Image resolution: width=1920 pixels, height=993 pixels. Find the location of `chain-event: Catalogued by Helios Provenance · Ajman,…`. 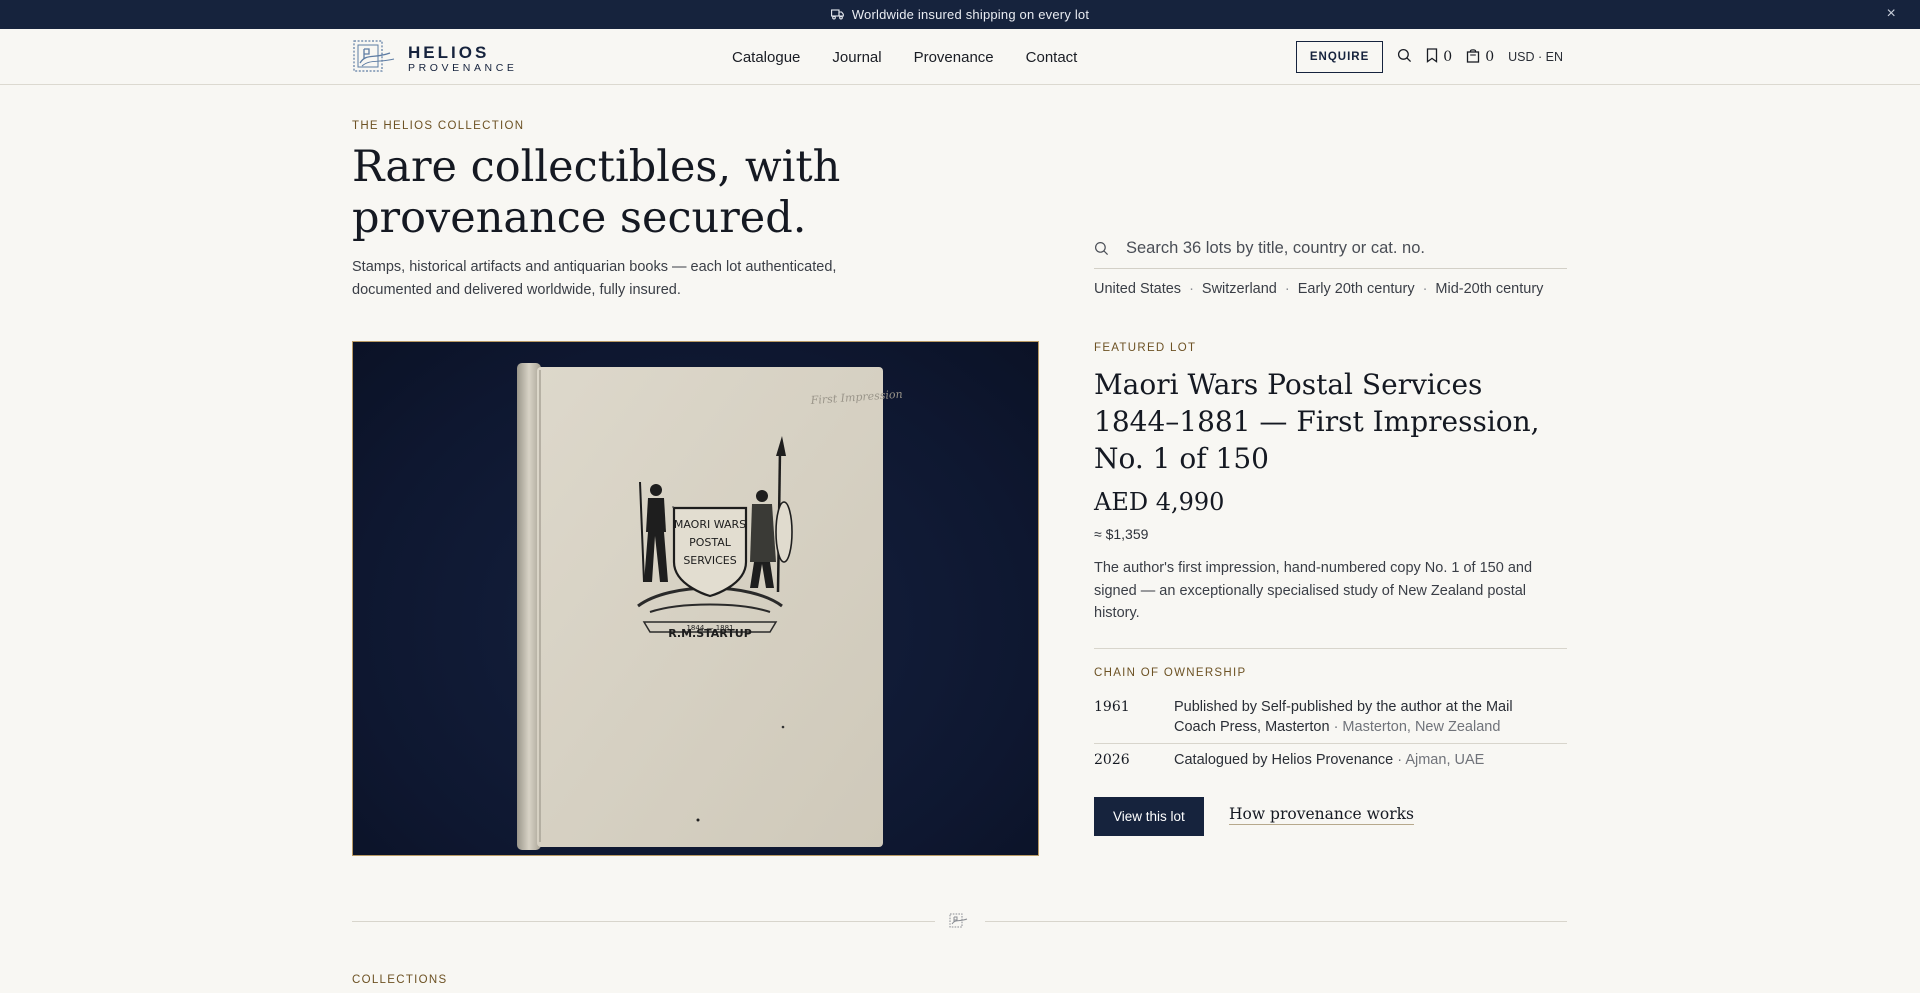

chain-event: Catalogued by Helios Provenance · Ajman,… is located at coordinates (1364, 760).